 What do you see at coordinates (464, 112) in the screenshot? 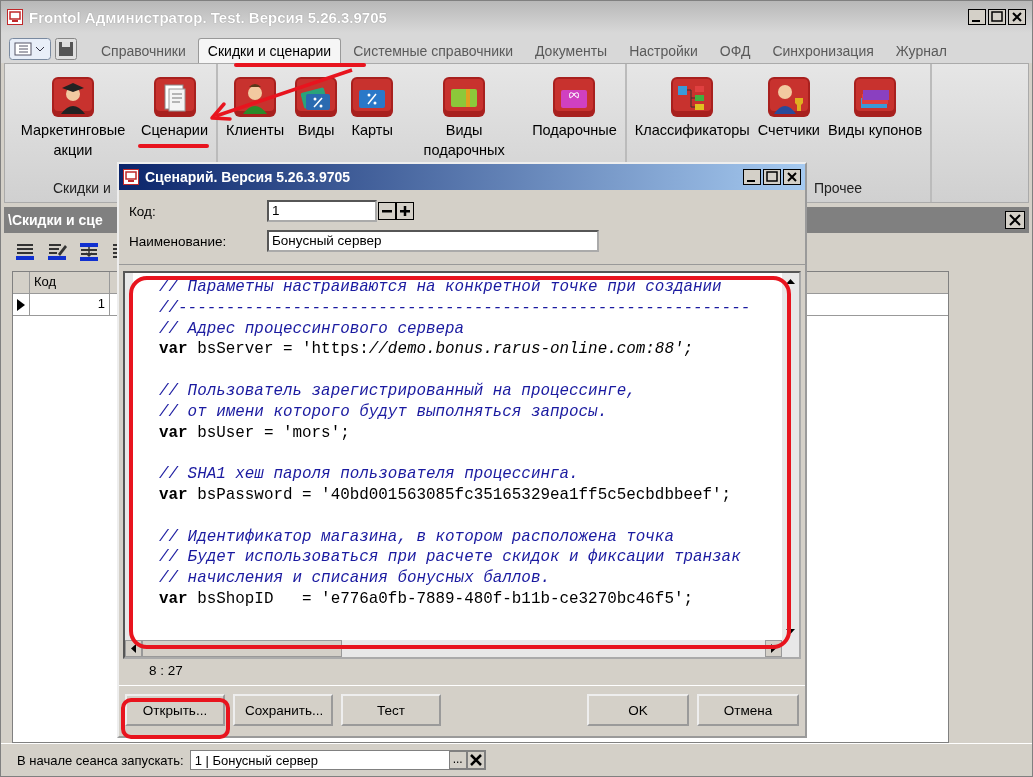
I see `ribbon-button: Виды подарочных` at bounding box center [464, 112].